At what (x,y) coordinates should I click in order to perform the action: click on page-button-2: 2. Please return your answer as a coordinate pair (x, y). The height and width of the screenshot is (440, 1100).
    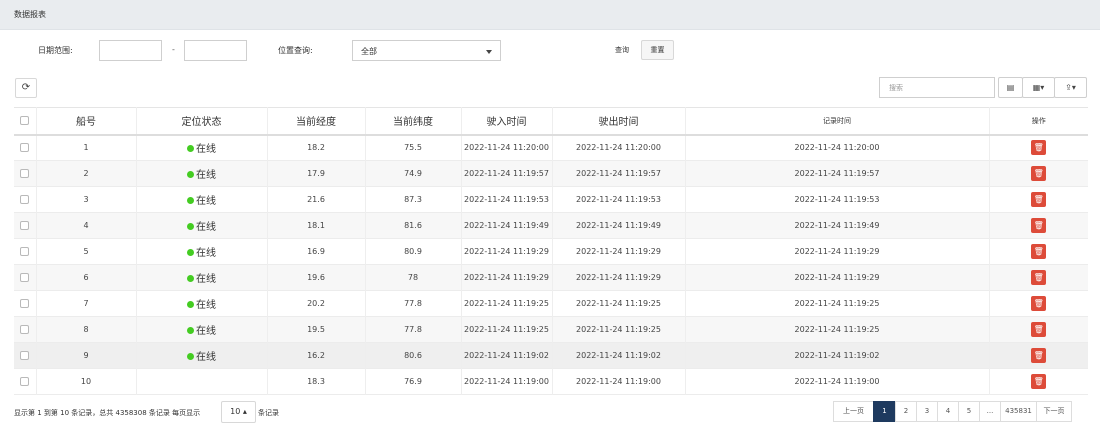
    Looking at the image, I should click on (906, 411).